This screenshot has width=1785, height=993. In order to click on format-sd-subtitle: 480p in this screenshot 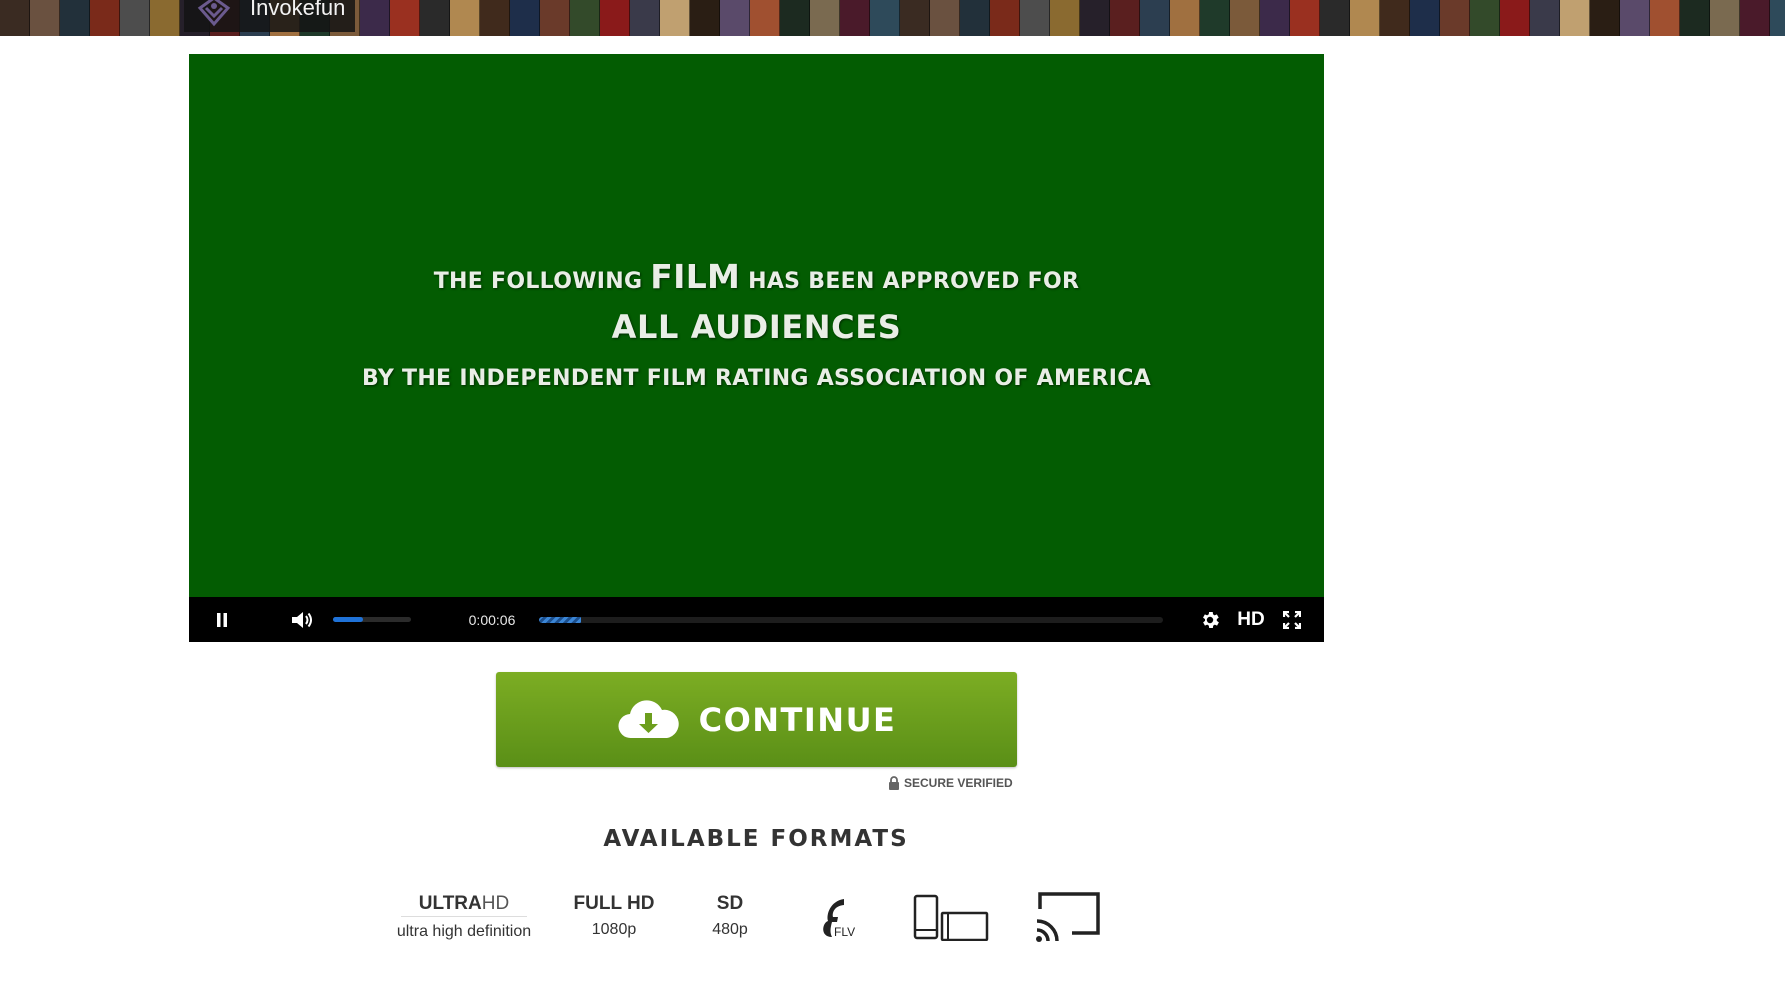, I will do `click(730, 929)`.